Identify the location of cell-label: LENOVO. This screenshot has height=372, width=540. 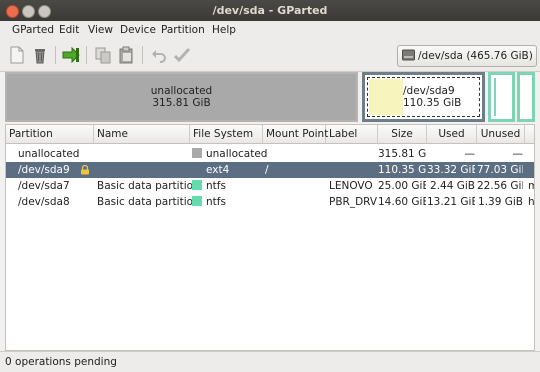
(351, 186).